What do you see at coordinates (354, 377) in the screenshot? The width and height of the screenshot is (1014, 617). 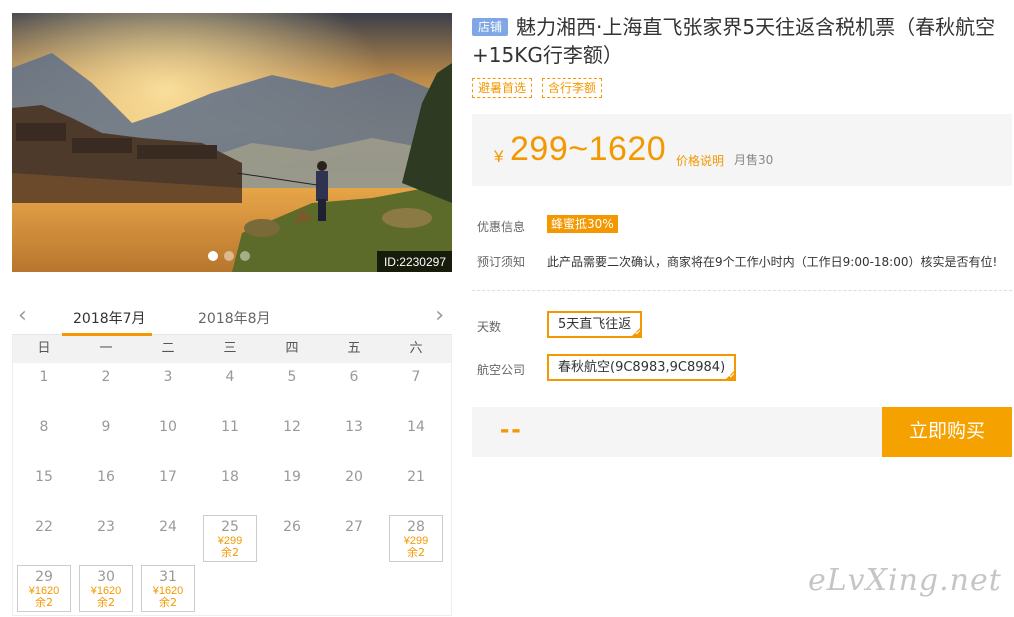 I see `day-number: 6` at bounding box center [354, 377].